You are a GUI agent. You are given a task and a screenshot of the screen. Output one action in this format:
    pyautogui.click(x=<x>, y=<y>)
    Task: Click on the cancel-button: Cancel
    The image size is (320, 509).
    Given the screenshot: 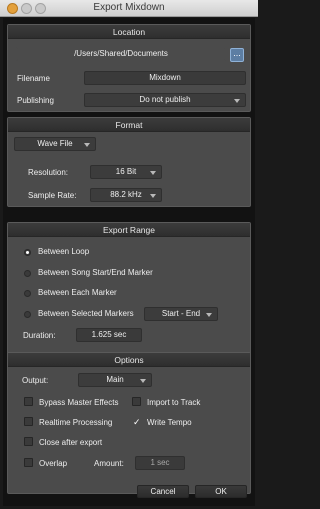 What is the action you would take?
    pyautogui.click(x=163, y=491)
    